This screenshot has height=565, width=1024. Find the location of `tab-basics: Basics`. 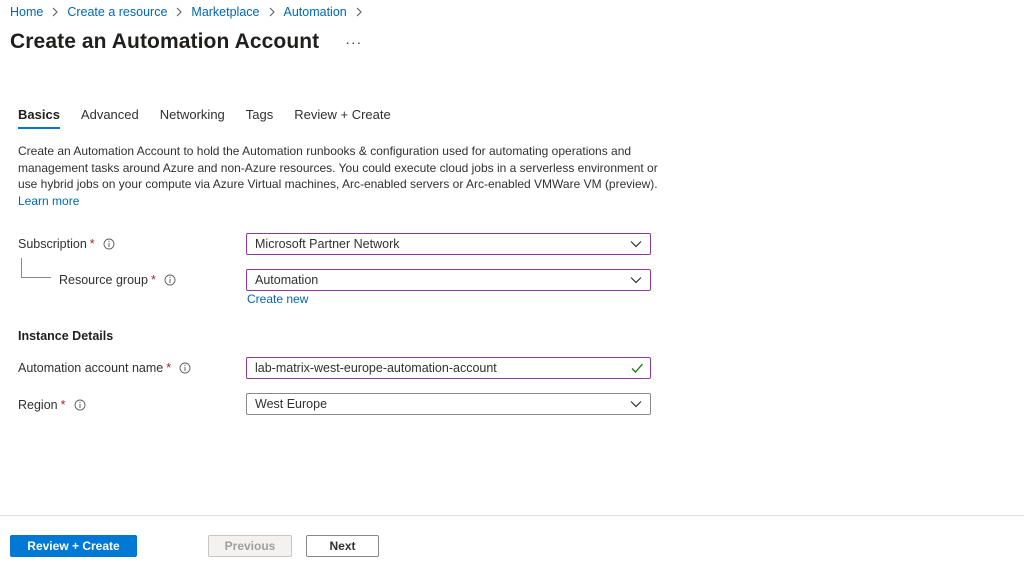

tab-basics: Basics is located at coordinates (39, 118).